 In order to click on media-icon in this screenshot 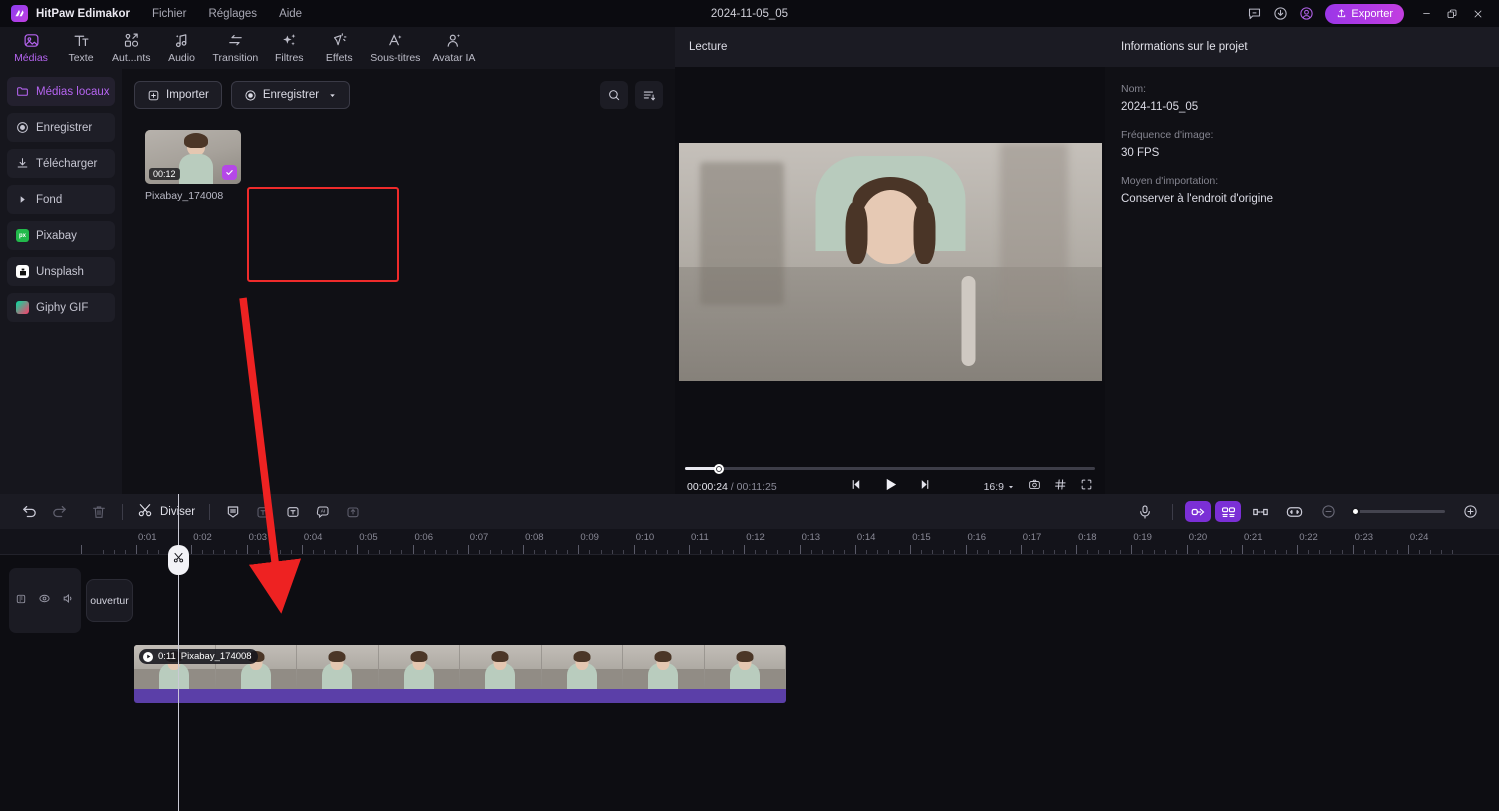, I will do `click(31, 40)`.